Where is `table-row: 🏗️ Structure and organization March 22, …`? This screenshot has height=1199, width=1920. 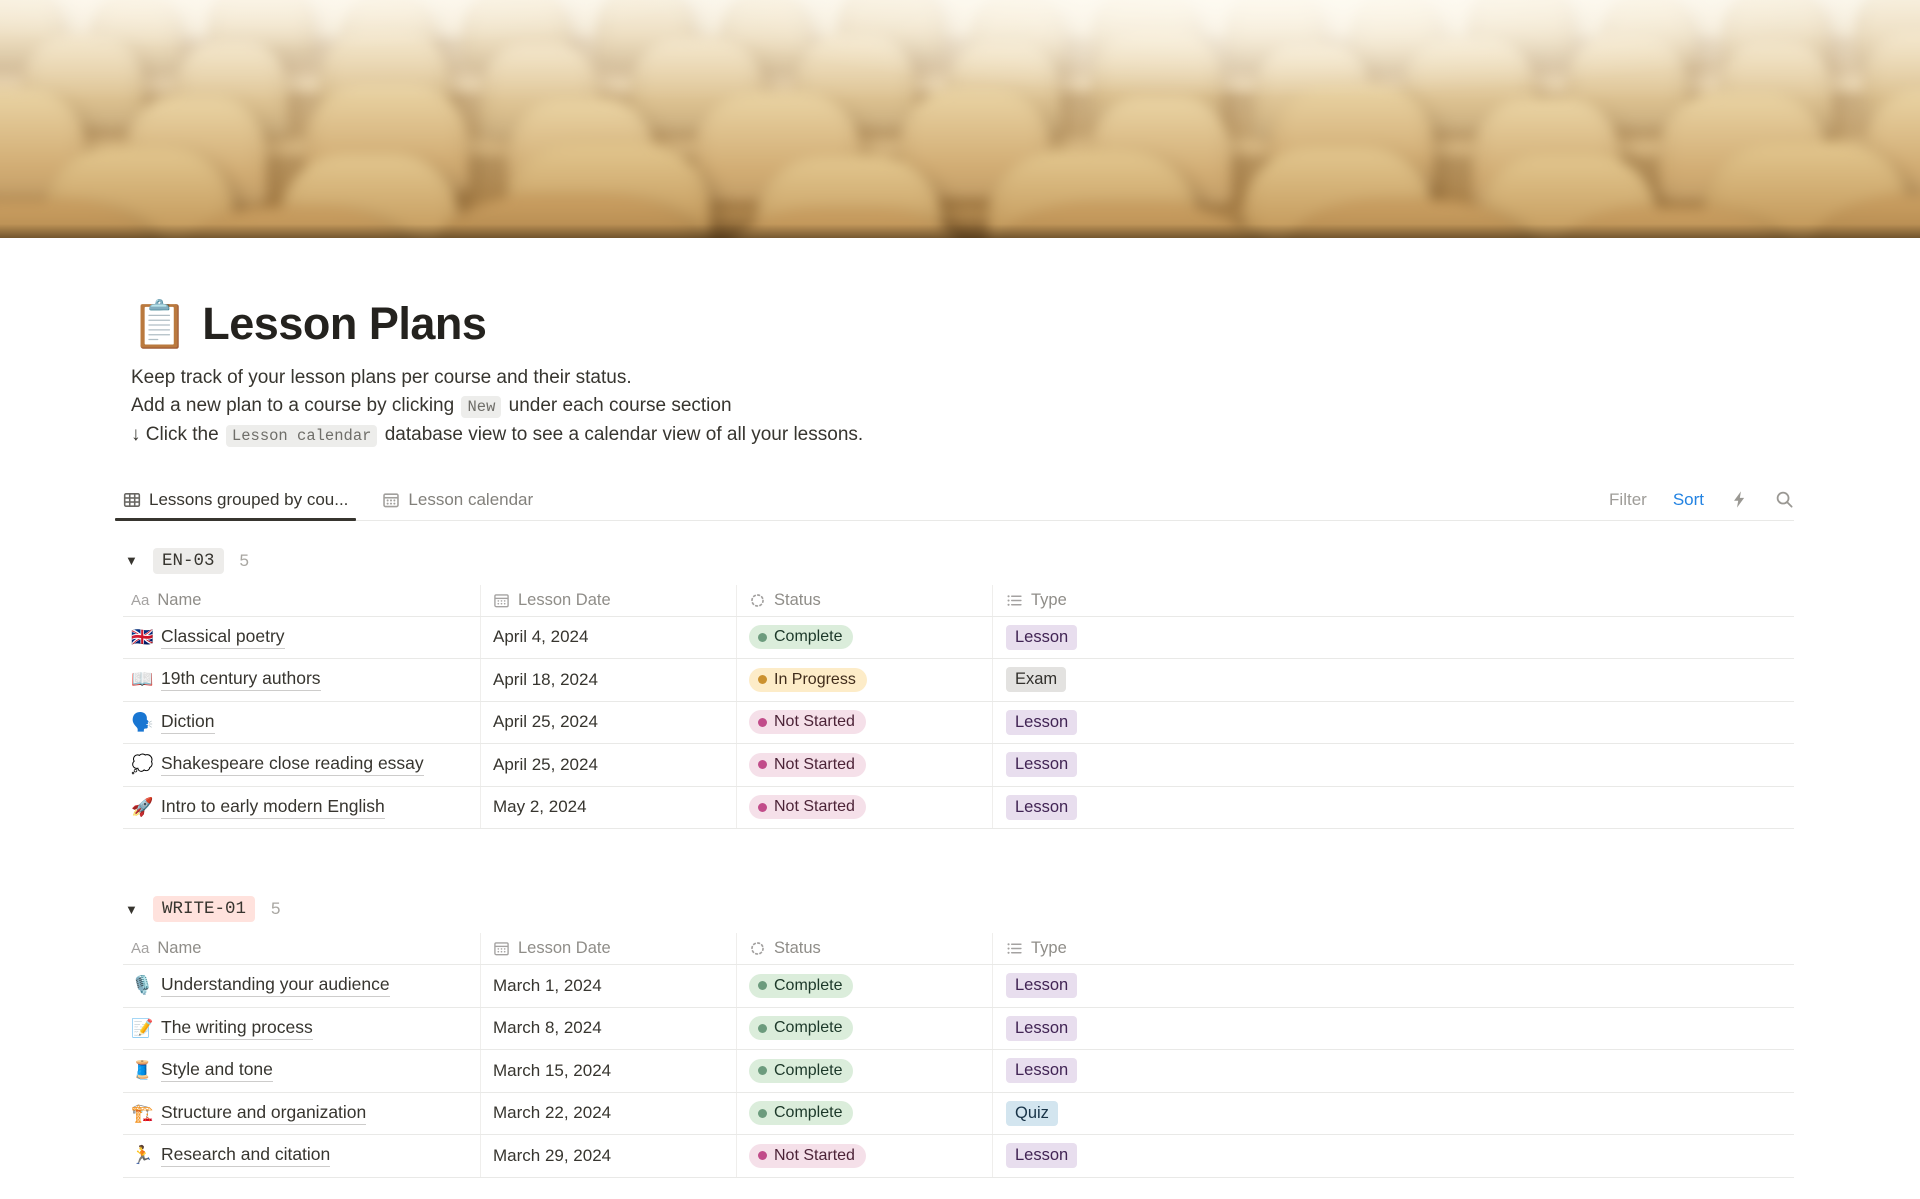
table-row: 🏗️ Structure and organization March 22, … is located at coordinates (958, 1113).